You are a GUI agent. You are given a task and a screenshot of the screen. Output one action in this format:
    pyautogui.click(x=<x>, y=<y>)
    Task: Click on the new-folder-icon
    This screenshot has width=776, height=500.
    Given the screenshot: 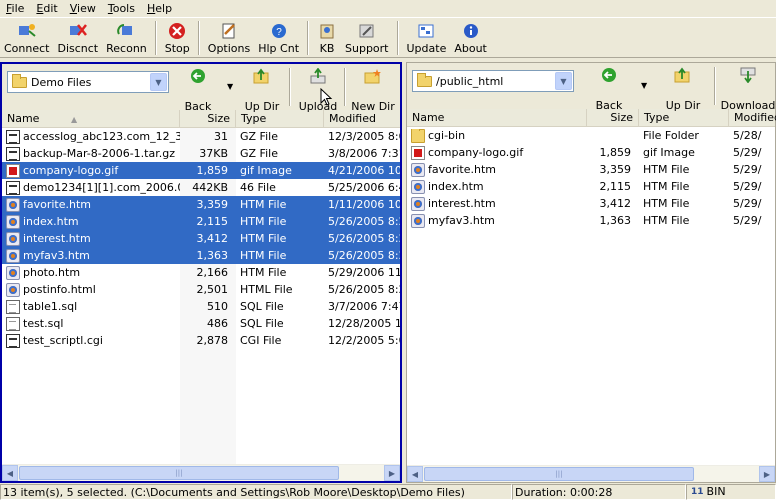 What is the action you would take?
    pyautogui.click(x=373, y=76)
    